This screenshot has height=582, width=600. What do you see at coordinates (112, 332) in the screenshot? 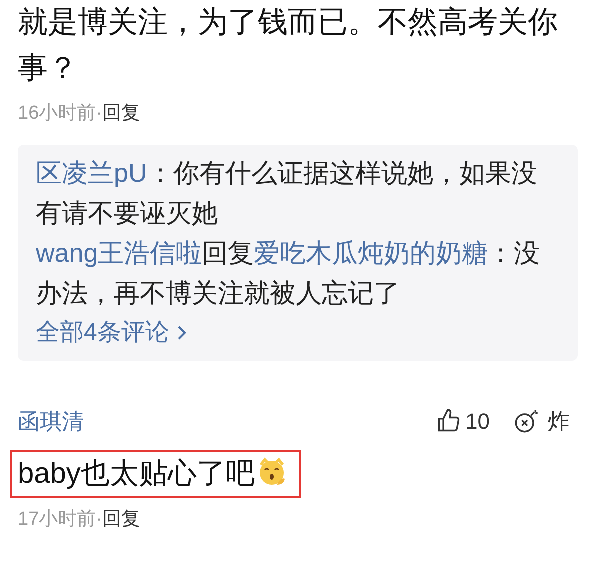
I see `more-comments-link: 全部4条评论` at bounding box center [112, 332].